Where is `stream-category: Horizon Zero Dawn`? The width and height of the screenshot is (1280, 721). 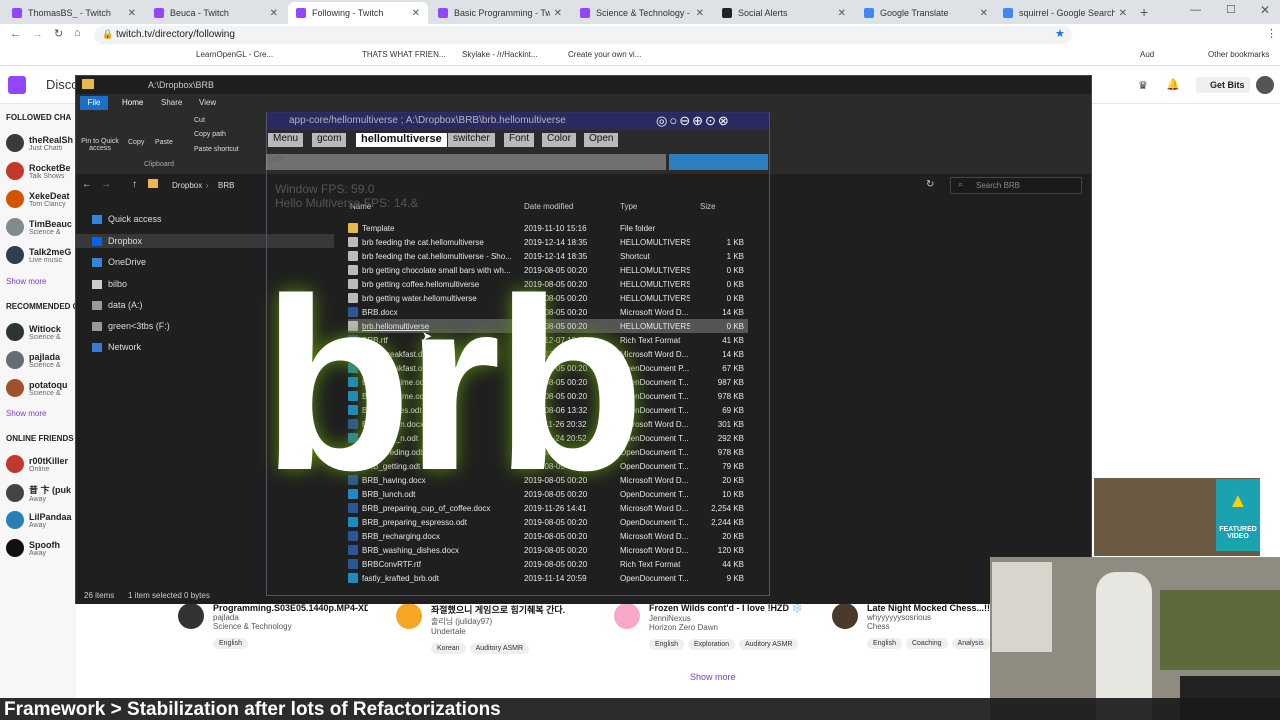
stream-category: Horizon Zero Dawn is located at coordinates (731, 627).